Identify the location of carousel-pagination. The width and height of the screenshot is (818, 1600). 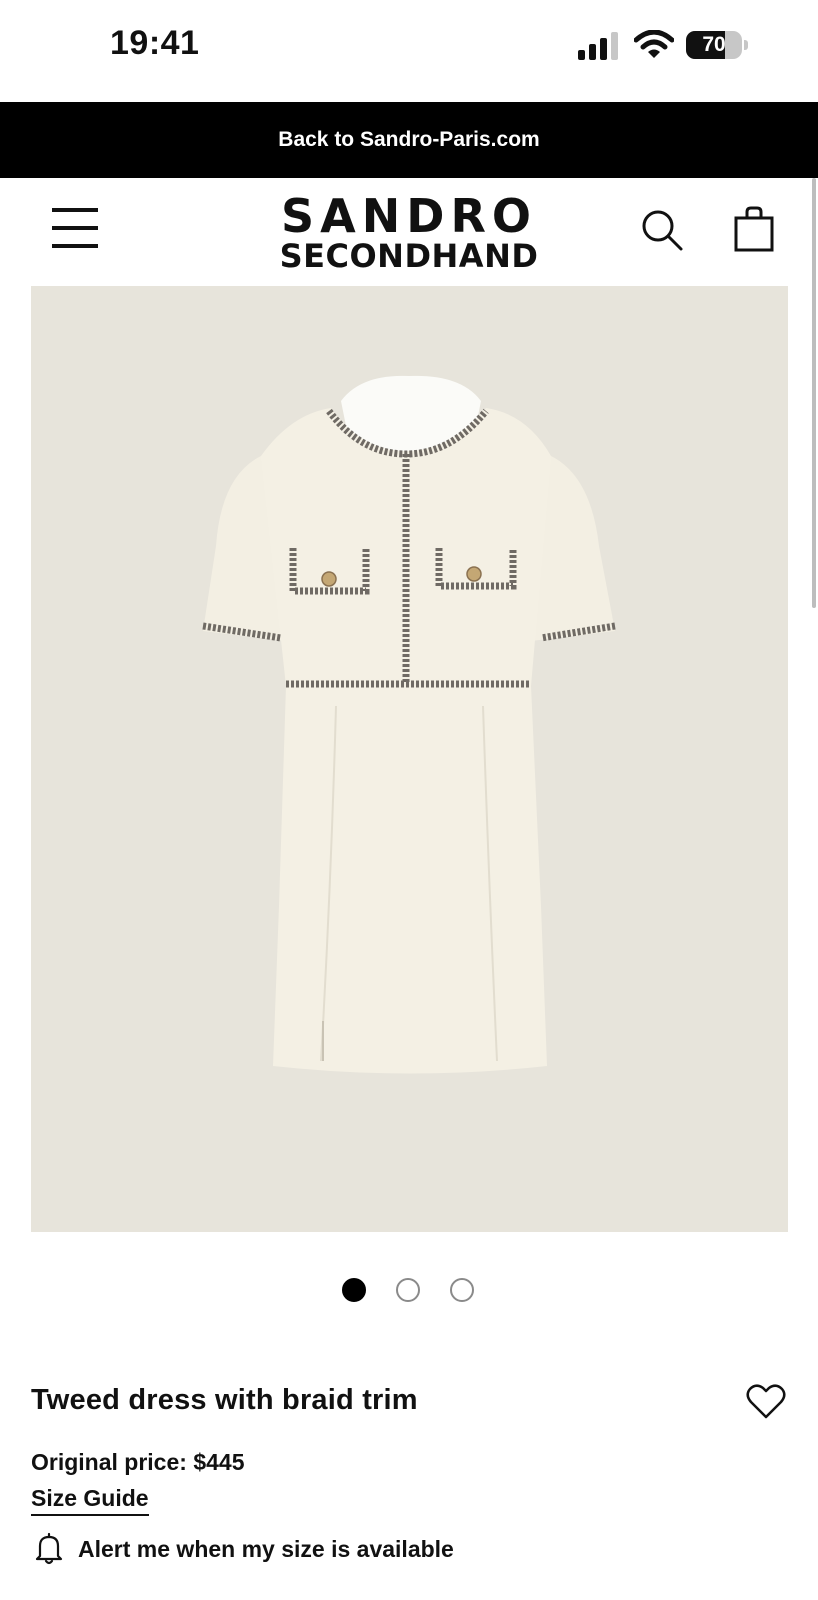
(410, 1291).